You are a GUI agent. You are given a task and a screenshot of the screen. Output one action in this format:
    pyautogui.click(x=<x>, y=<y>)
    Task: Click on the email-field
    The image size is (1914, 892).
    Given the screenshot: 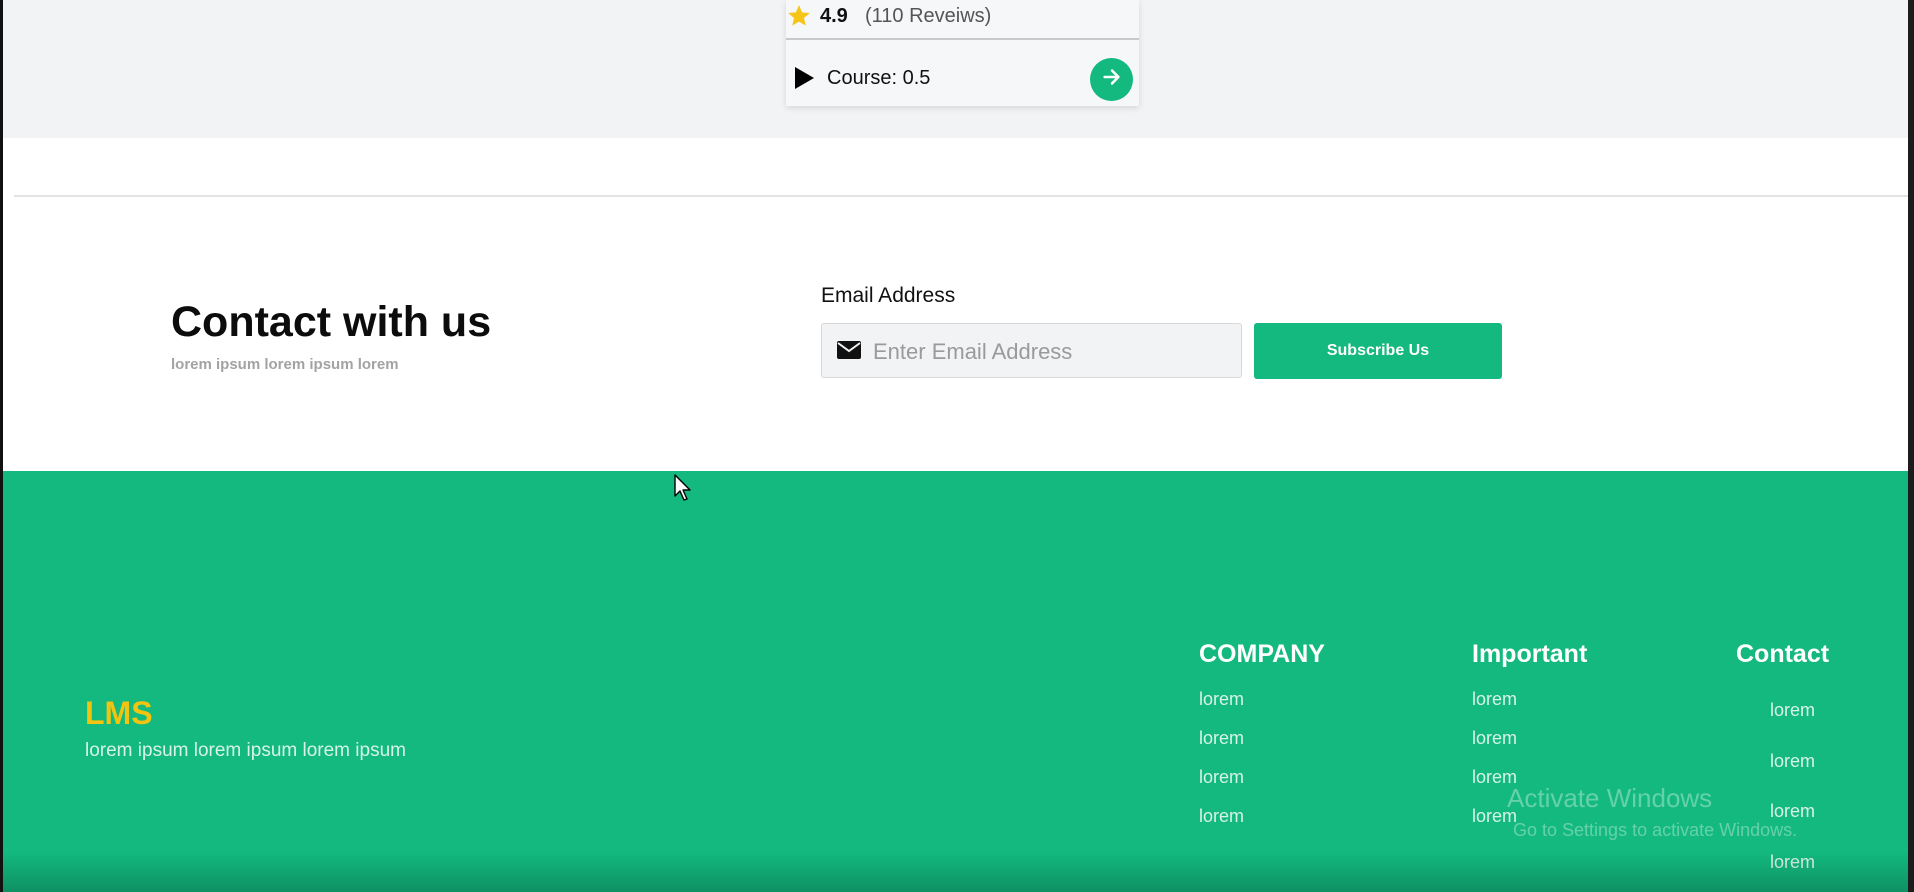 What is the action you would take?
    pyautogui.click(x=1031, y=351)
    